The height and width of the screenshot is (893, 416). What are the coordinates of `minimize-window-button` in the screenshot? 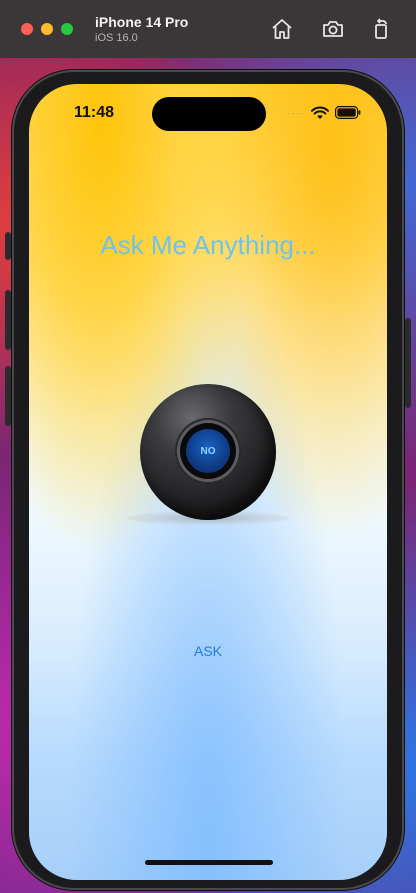 It's located at (47, 29).